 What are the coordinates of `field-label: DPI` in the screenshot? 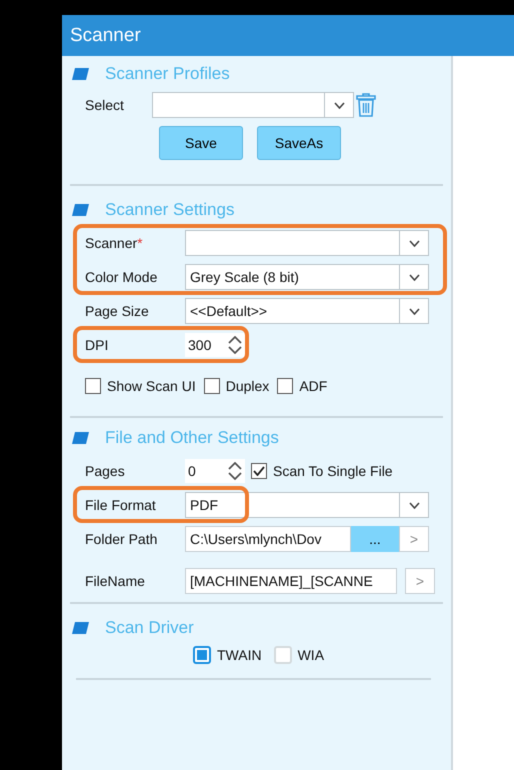 It's located at (97, 345).